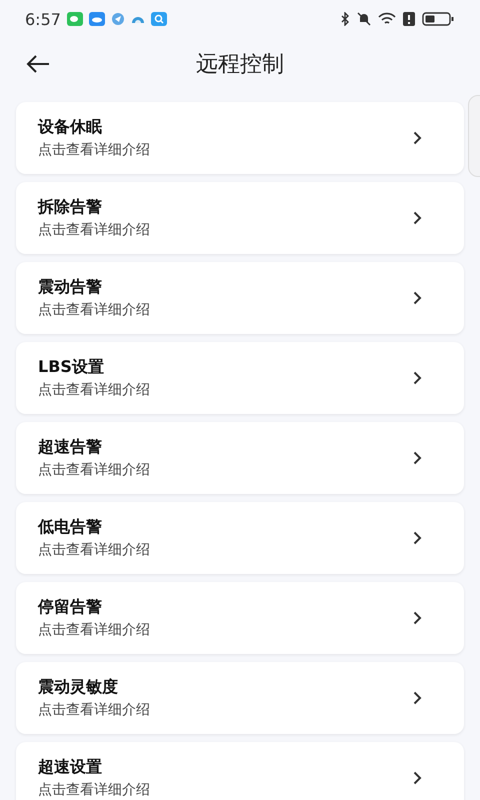  Describe the element at coordinates (78, 687) in the screenshot. I see `item-title: 震动灵敏度` at that location.